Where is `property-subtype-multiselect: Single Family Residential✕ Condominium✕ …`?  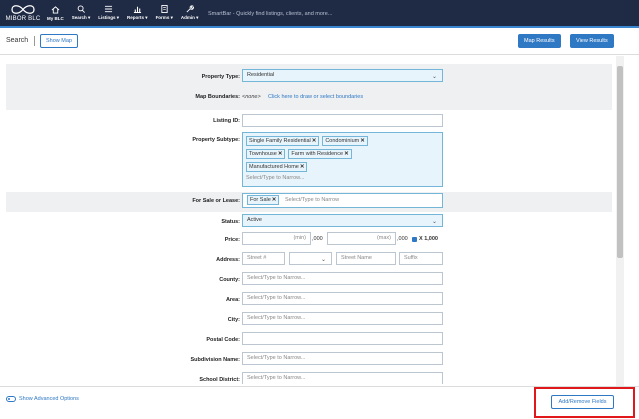
property-subtype-multiselect: Single Family Residential✕ Condominium✕ … is located at coordinates (342, 159).